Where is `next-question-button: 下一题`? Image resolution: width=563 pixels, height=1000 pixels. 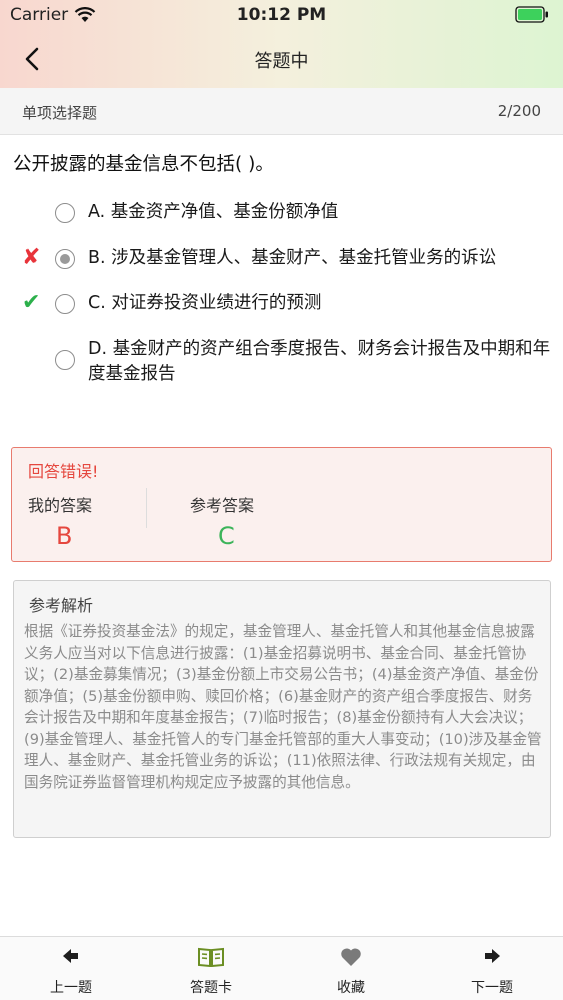
next-question-button: 下一题 is located at coordinates (492, 968).